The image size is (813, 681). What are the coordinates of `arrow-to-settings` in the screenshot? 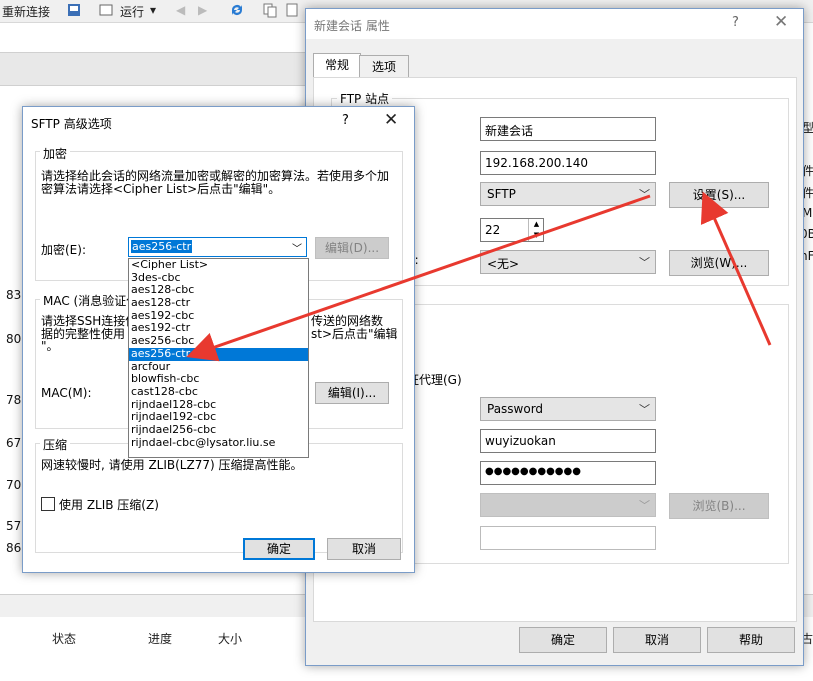 It's located at (736, 268).